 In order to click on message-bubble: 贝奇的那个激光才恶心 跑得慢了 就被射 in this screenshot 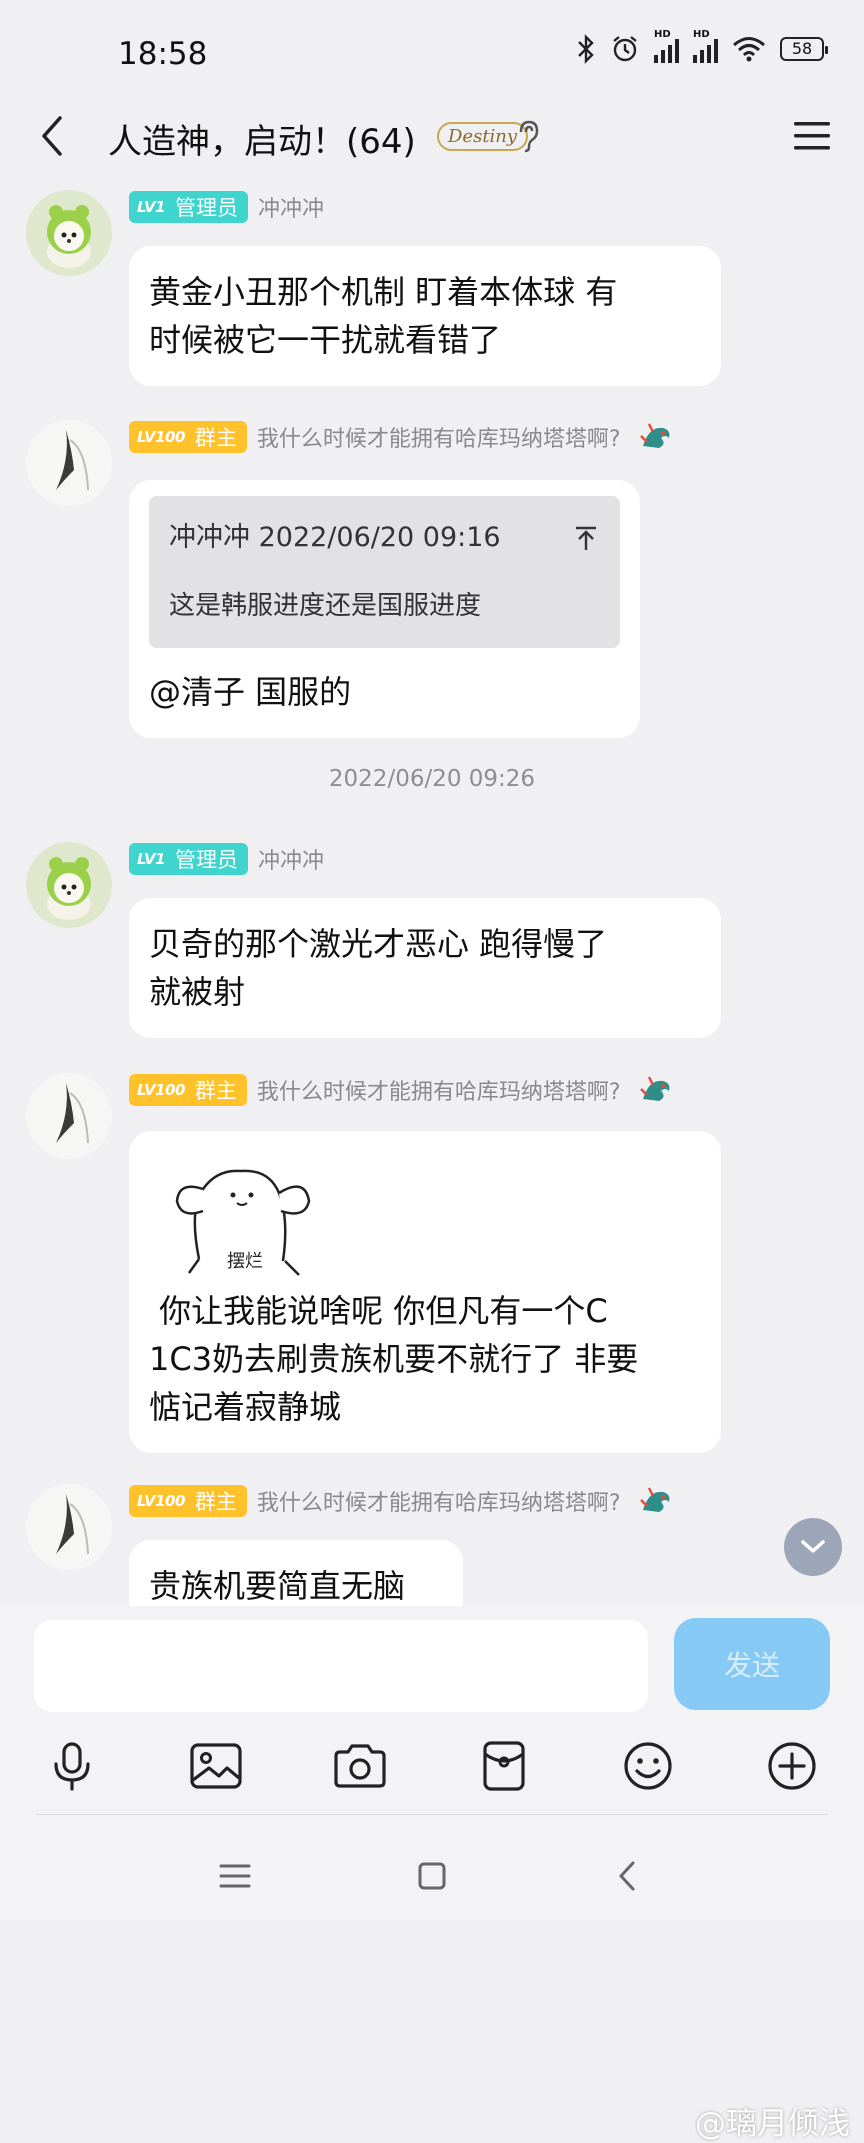, I will do `click(425, 968)`.